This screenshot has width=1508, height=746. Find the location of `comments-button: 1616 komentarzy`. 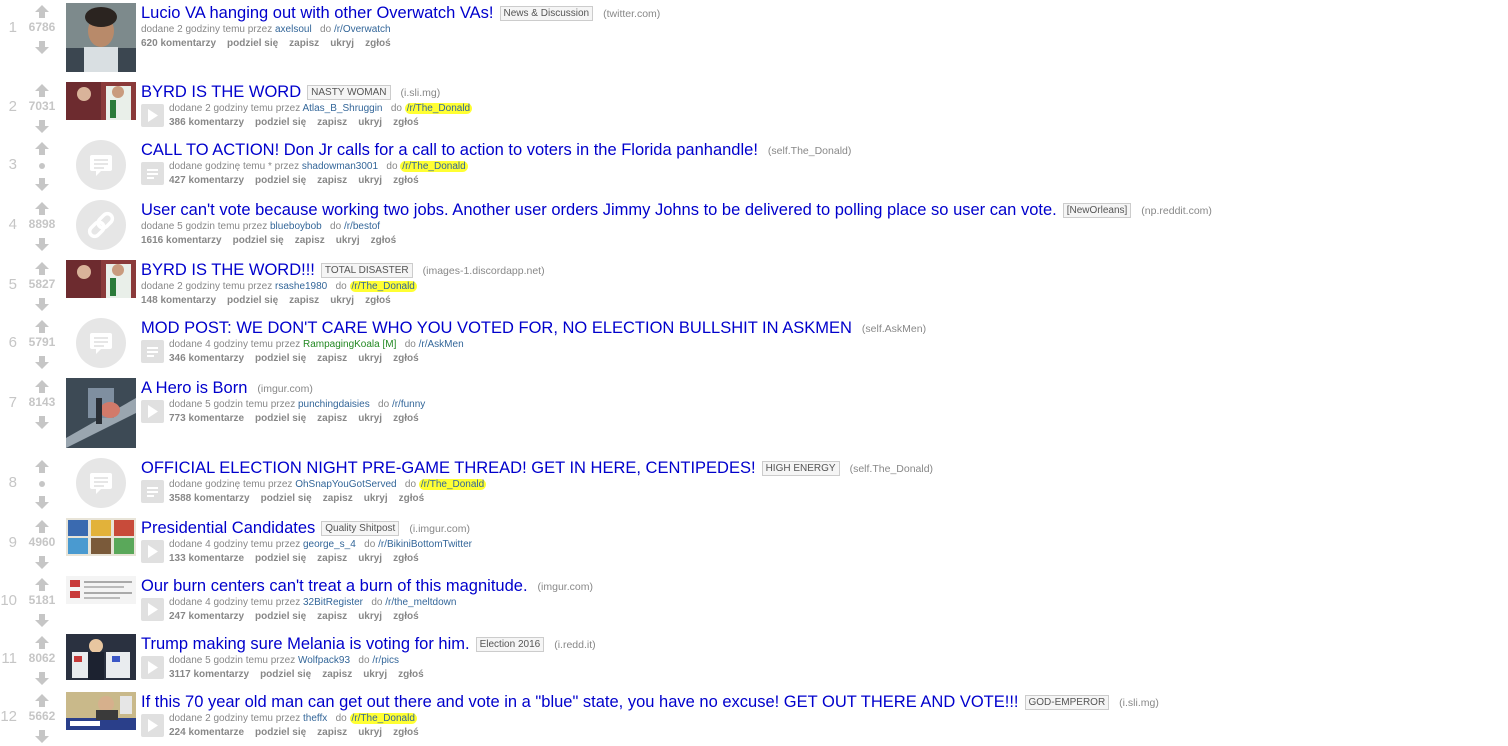

comments-button: 1616 komentarzy is located at coordinates (181, 240).